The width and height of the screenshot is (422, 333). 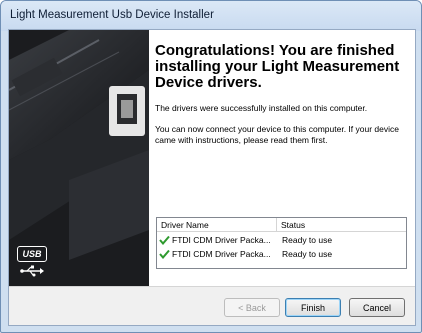 What do you see at coordinates (185, 225) in the screenshot?
I see `column-header-driver-name: Driver Name` at bounding box center [185, 225].